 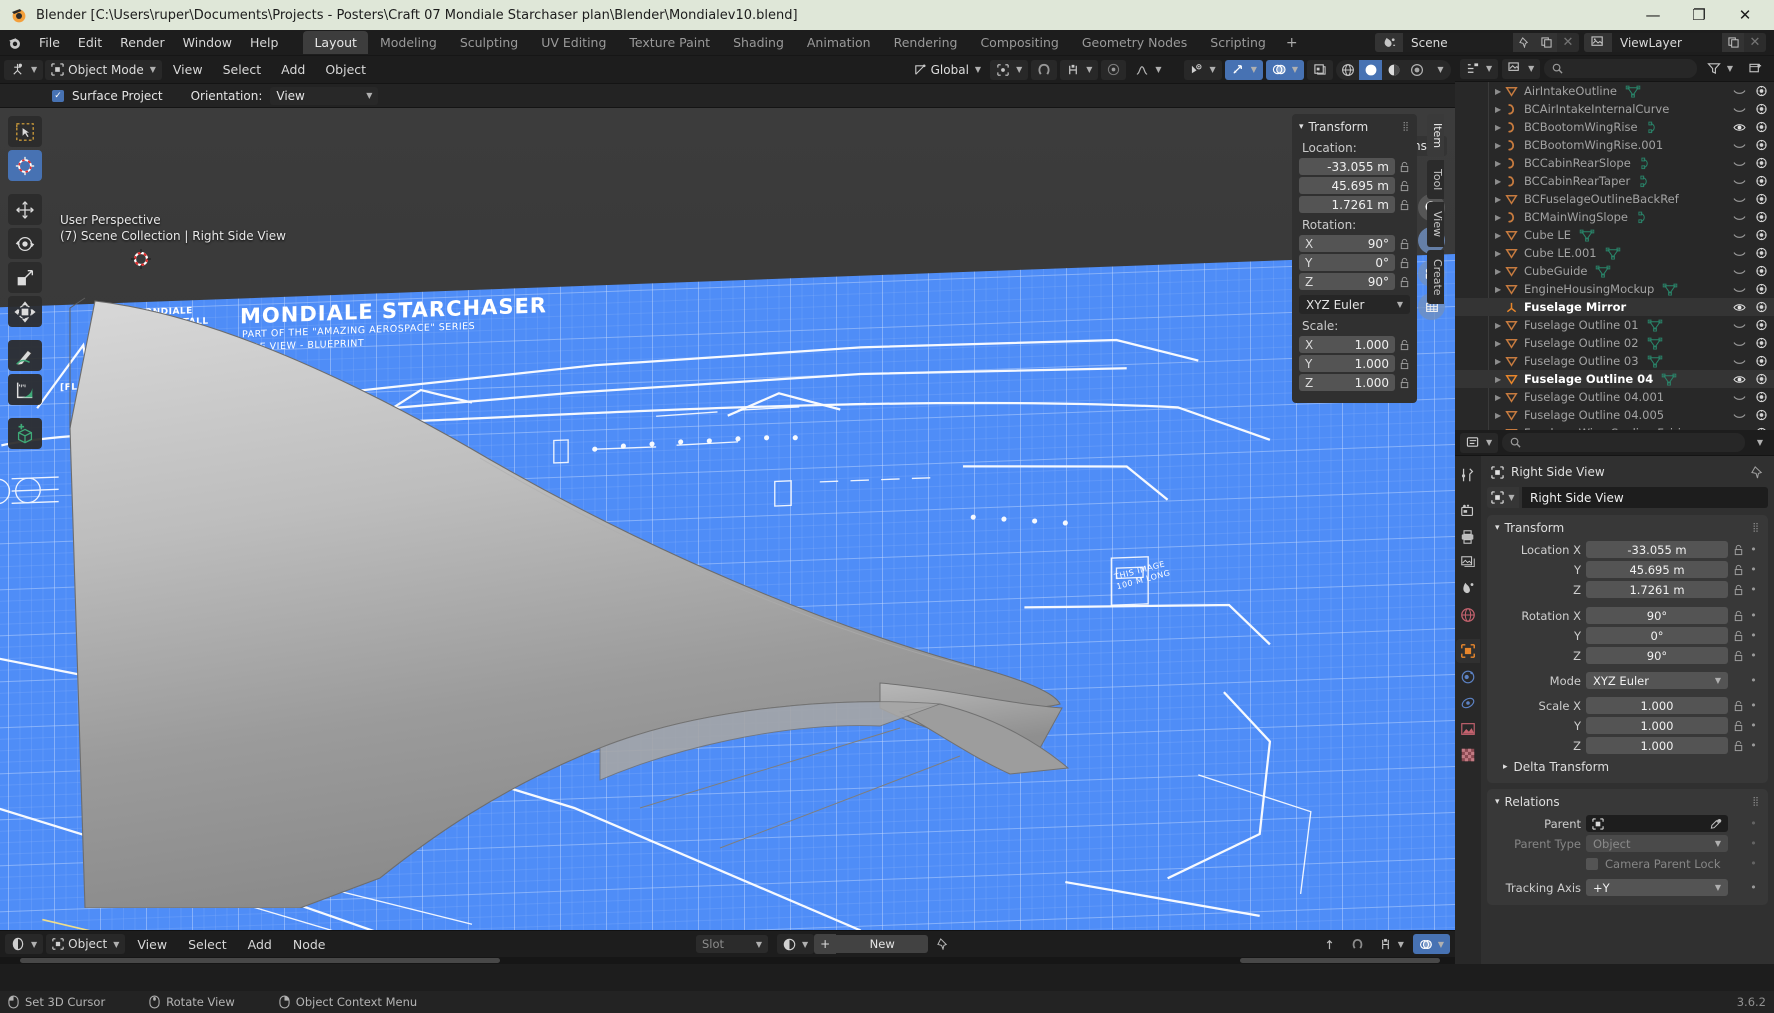 What do you see at coordinates (309, 944) in the screenshot?
I see `node-menu-node: Node` at bounding box center [309, 944].